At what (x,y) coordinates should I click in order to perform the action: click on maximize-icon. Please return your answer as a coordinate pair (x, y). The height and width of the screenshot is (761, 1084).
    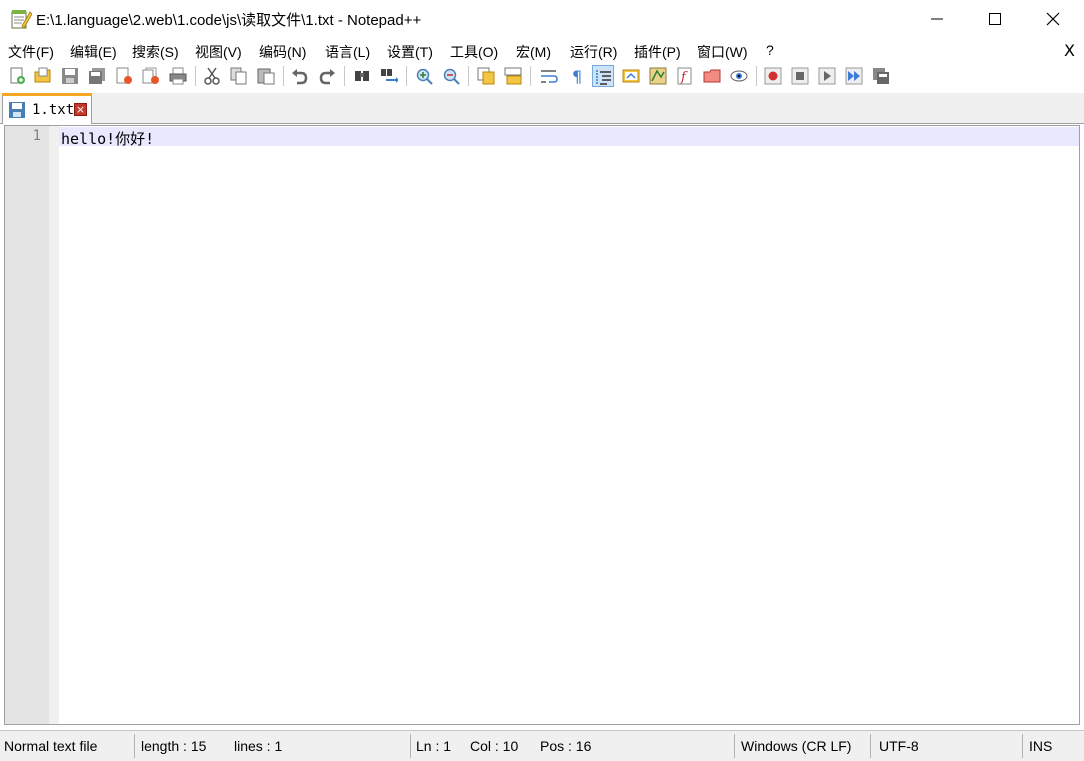
    Looking at the image, I should click on (995, 19).